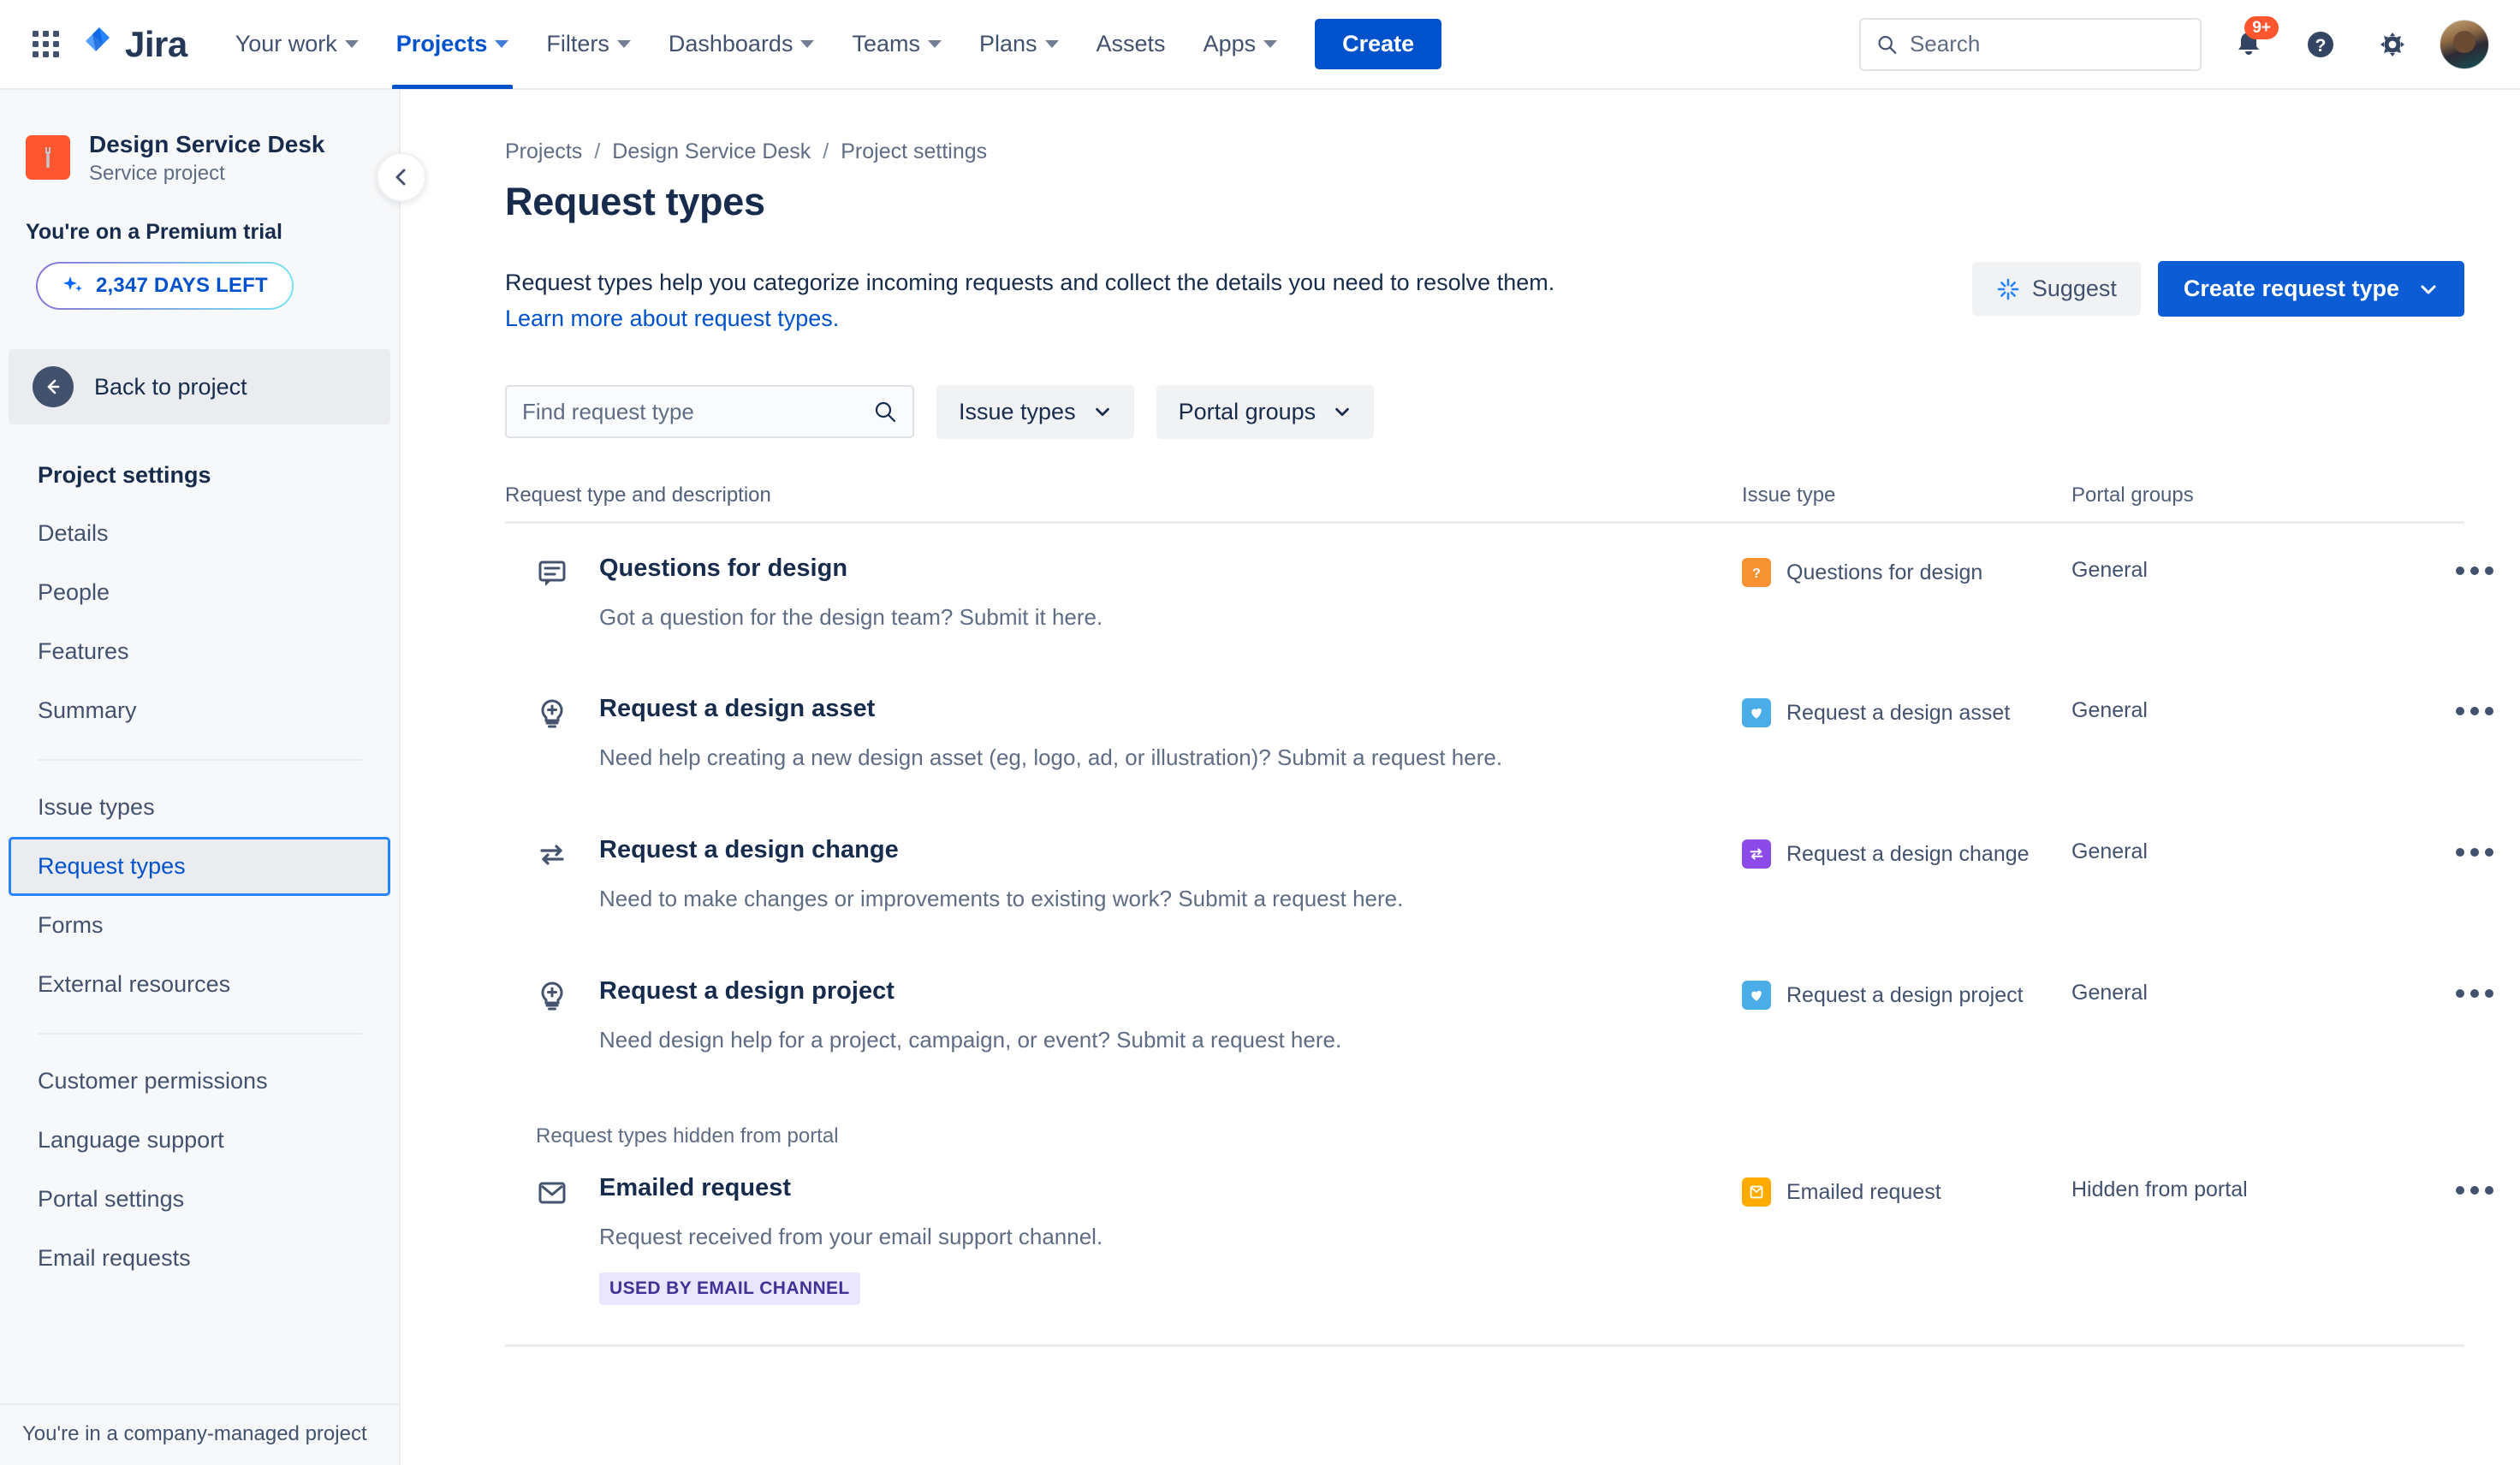  What do you see at coordinates (182, 285) in the screenshot?
I see `trial-days-left-label: 2,347 DAYS LEFT` at bounding box center [182, 285].